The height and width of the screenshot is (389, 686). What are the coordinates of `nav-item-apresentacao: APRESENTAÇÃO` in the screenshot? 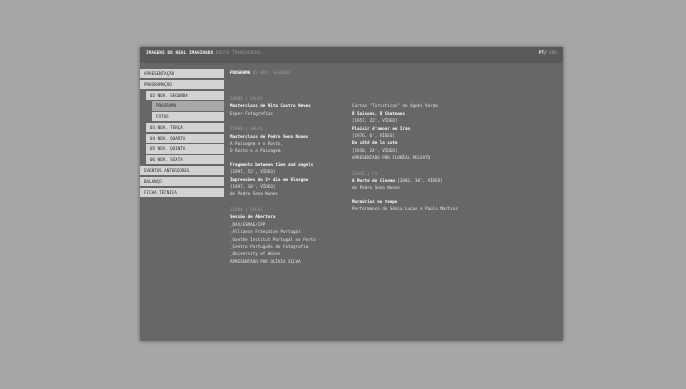 It's located at (182, 74).